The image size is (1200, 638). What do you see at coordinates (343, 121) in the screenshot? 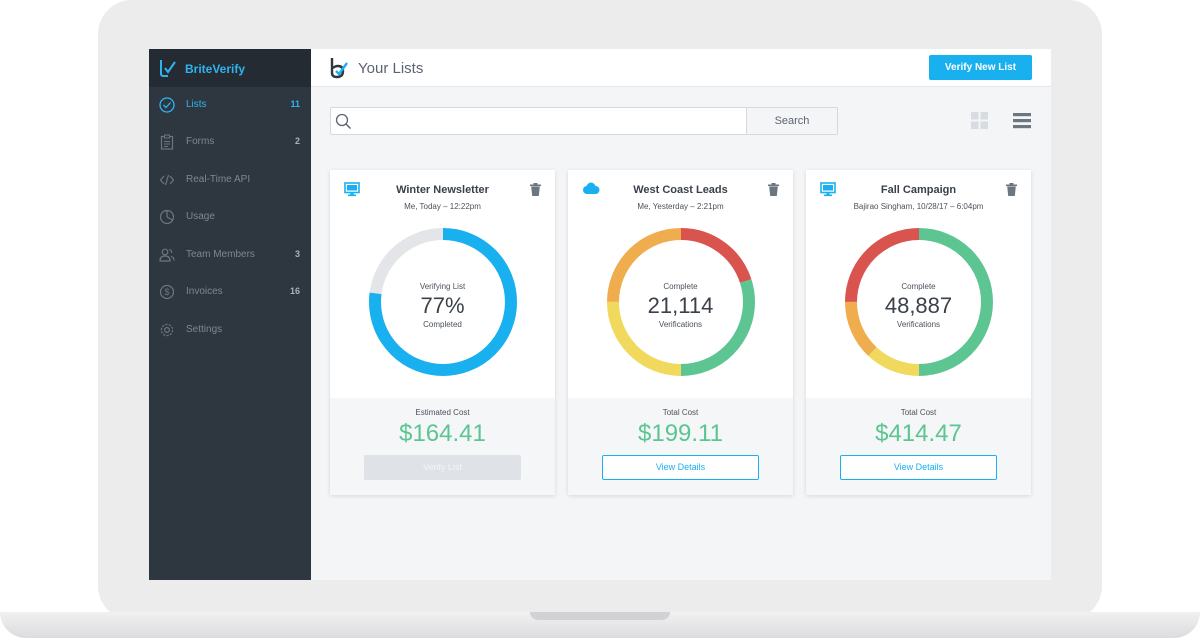
I see `search-icon` at bounding box center [343, 121].